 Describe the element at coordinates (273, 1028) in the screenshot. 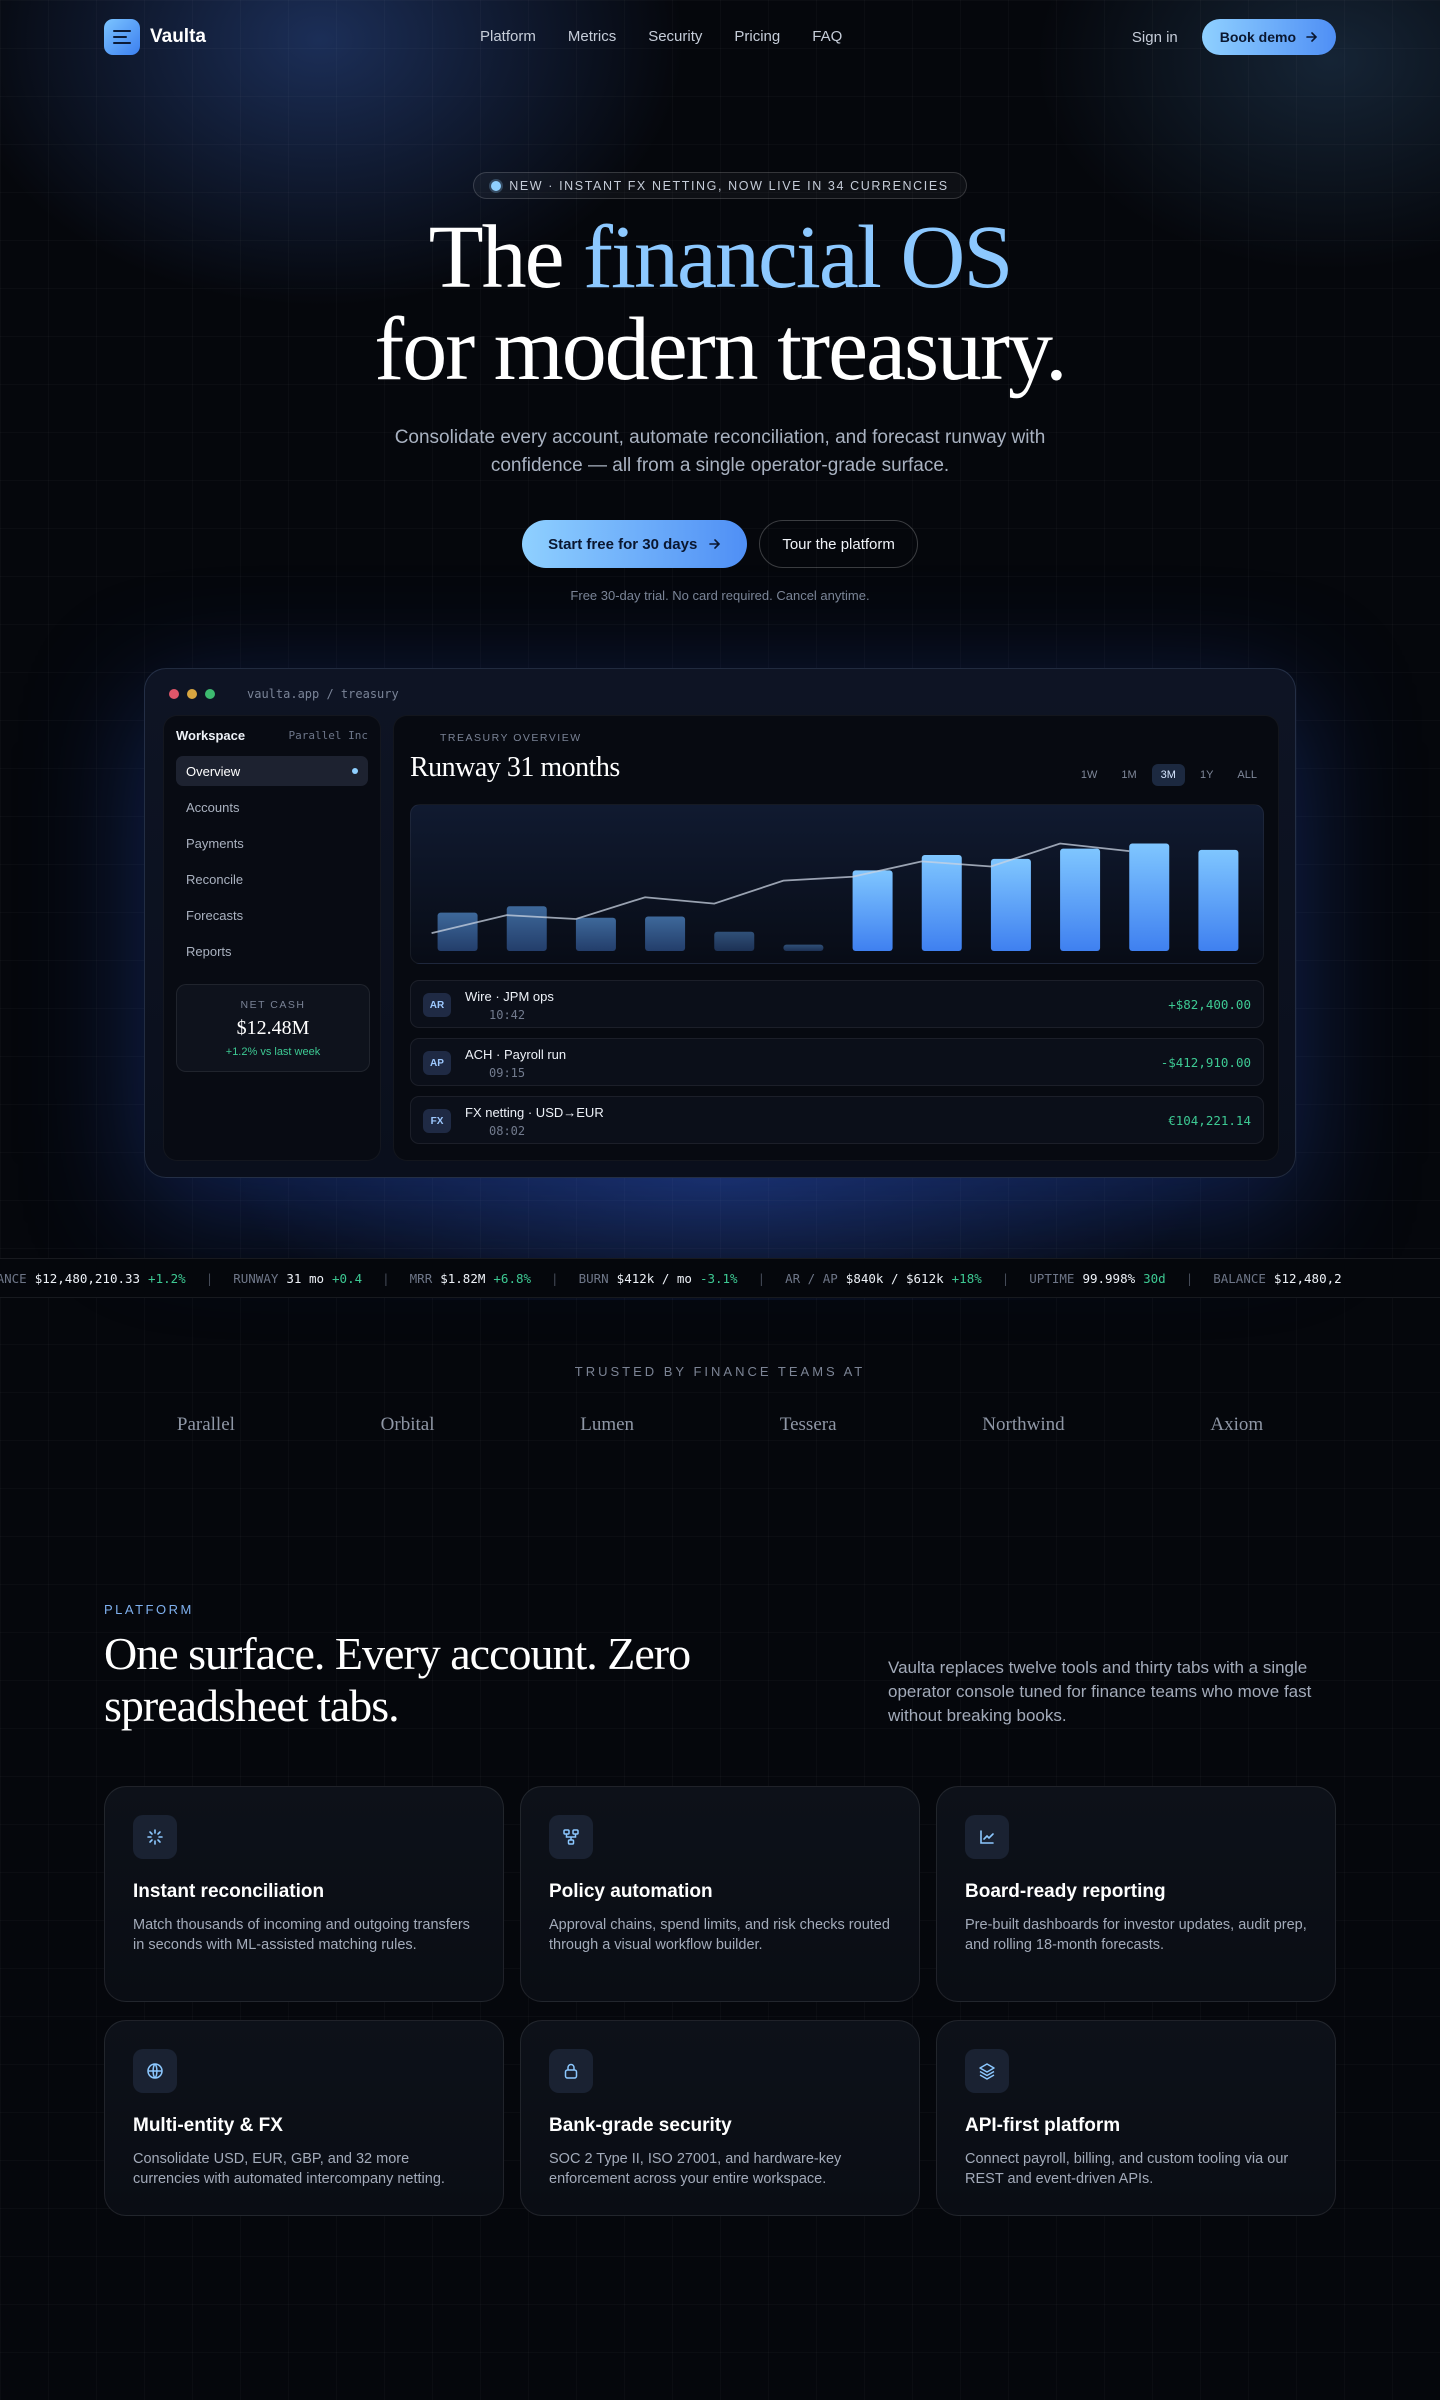

I see `net-cash-card: NET CASH $12.48M +1.2% vs last week` at that location.